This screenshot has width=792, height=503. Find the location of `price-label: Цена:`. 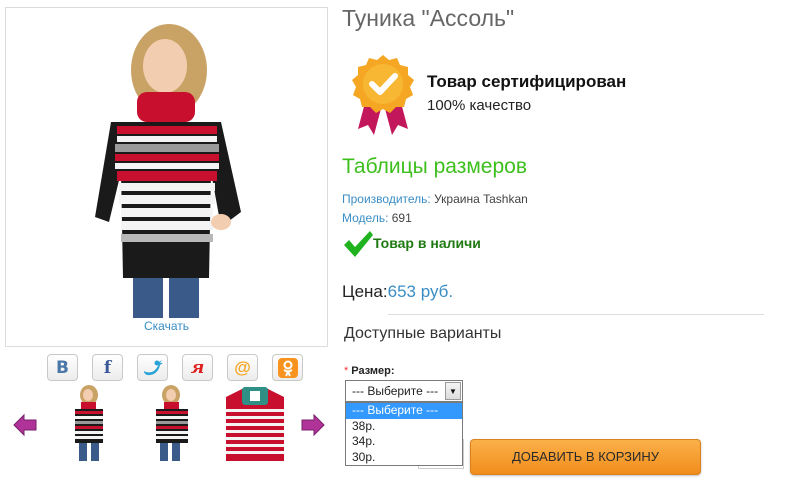

price-label: Цена: is located at coordinates (365, 291).